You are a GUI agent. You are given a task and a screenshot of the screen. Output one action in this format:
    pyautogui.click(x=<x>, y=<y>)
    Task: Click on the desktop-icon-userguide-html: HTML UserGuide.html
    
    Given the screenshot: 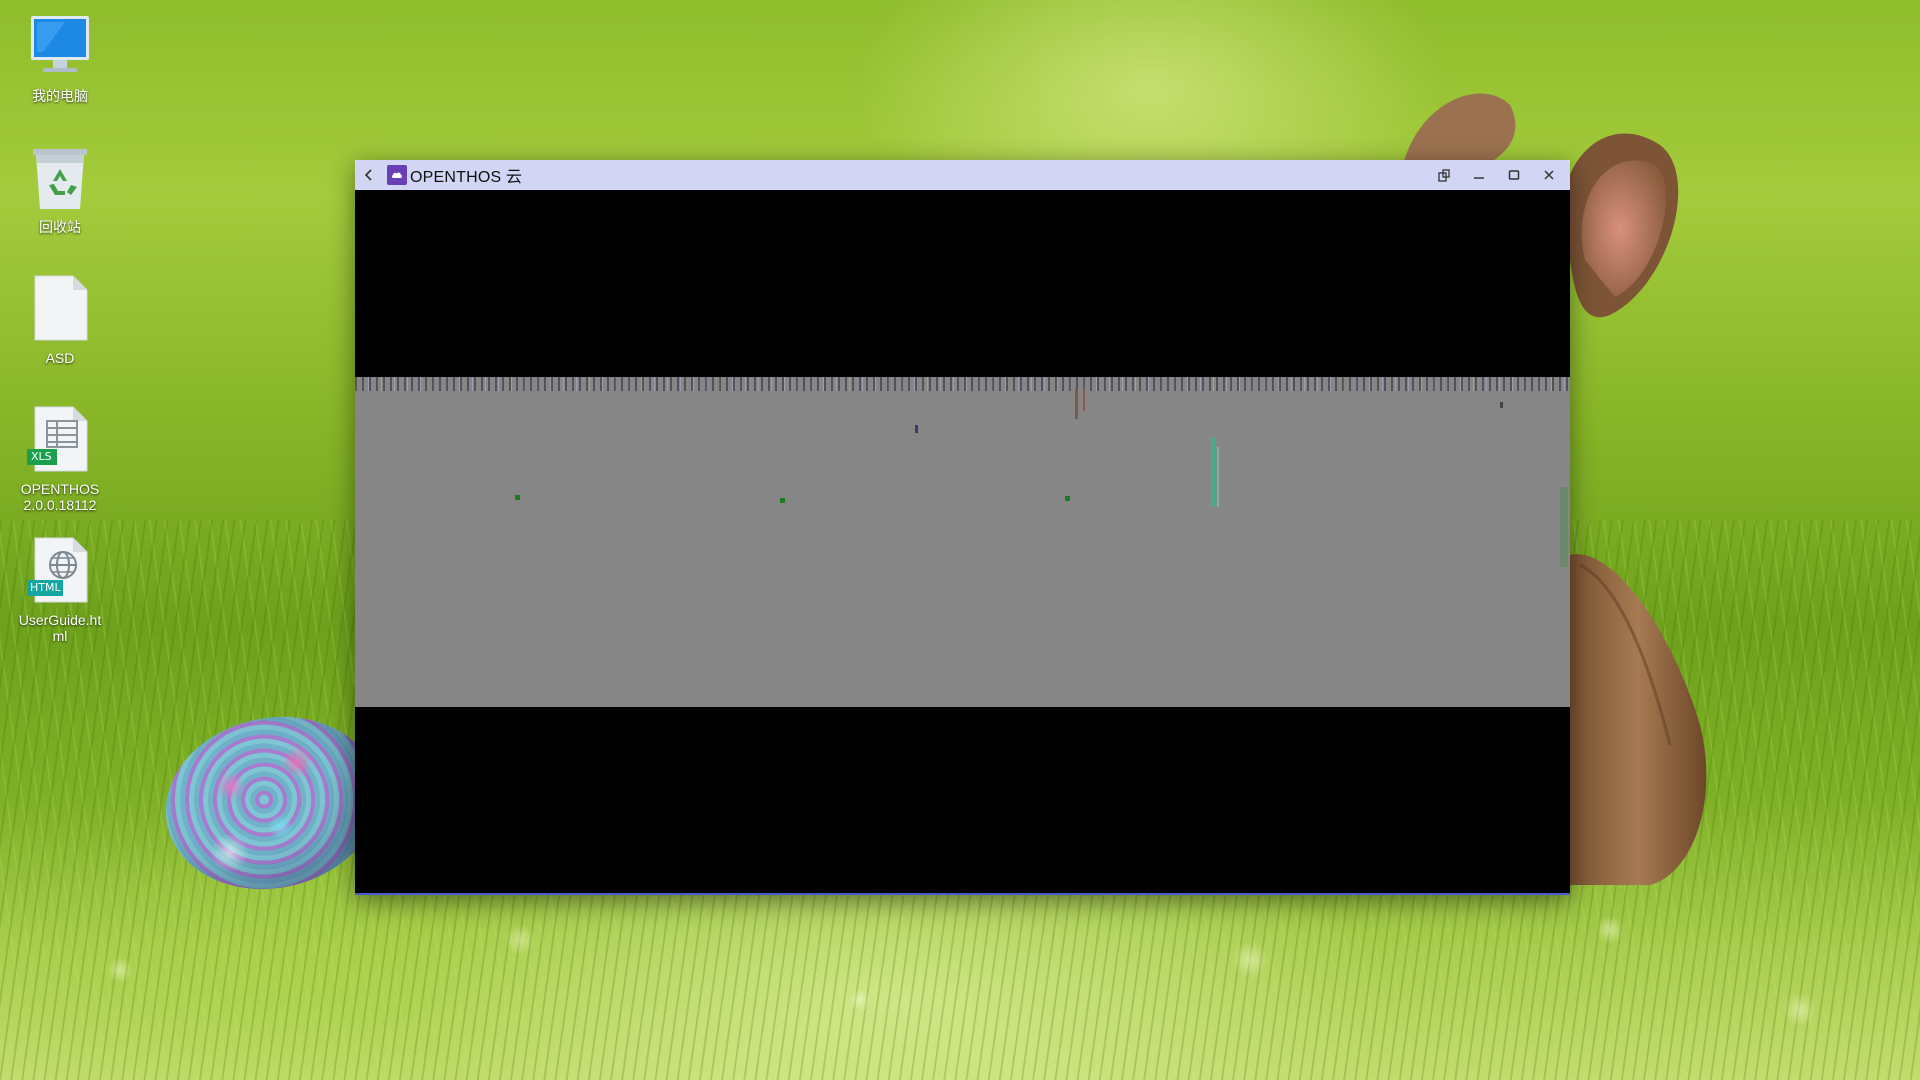 What is the action you would take?
    pyautogui.click(x=60, y=590)
    